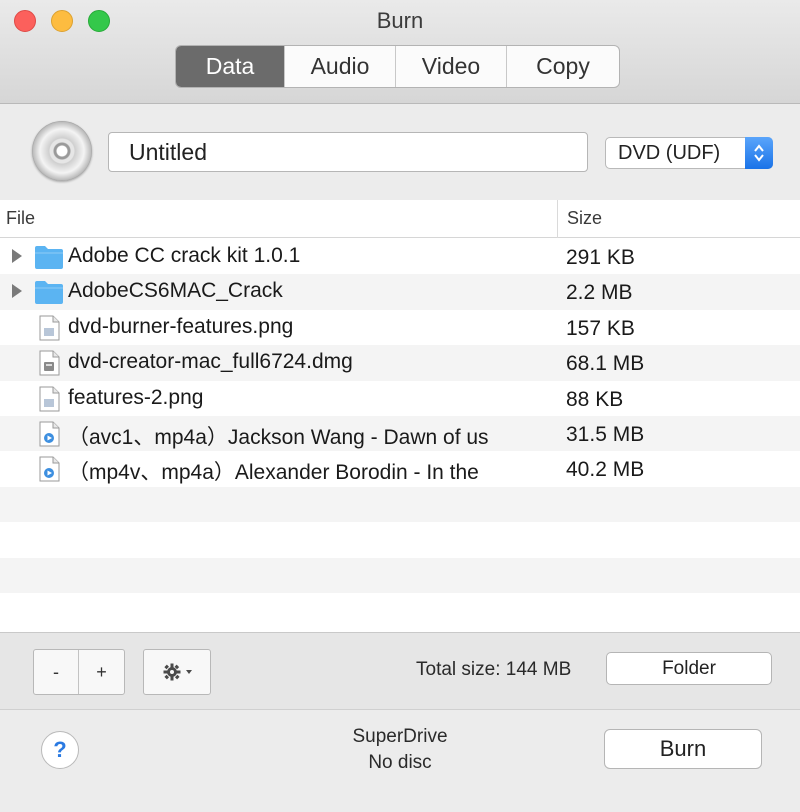 This screenshot has height=812, width=800. Describe the element at coordinates (181, 326) in the screenshot. I see `file-name: dvd-burner-features.png` at that location.